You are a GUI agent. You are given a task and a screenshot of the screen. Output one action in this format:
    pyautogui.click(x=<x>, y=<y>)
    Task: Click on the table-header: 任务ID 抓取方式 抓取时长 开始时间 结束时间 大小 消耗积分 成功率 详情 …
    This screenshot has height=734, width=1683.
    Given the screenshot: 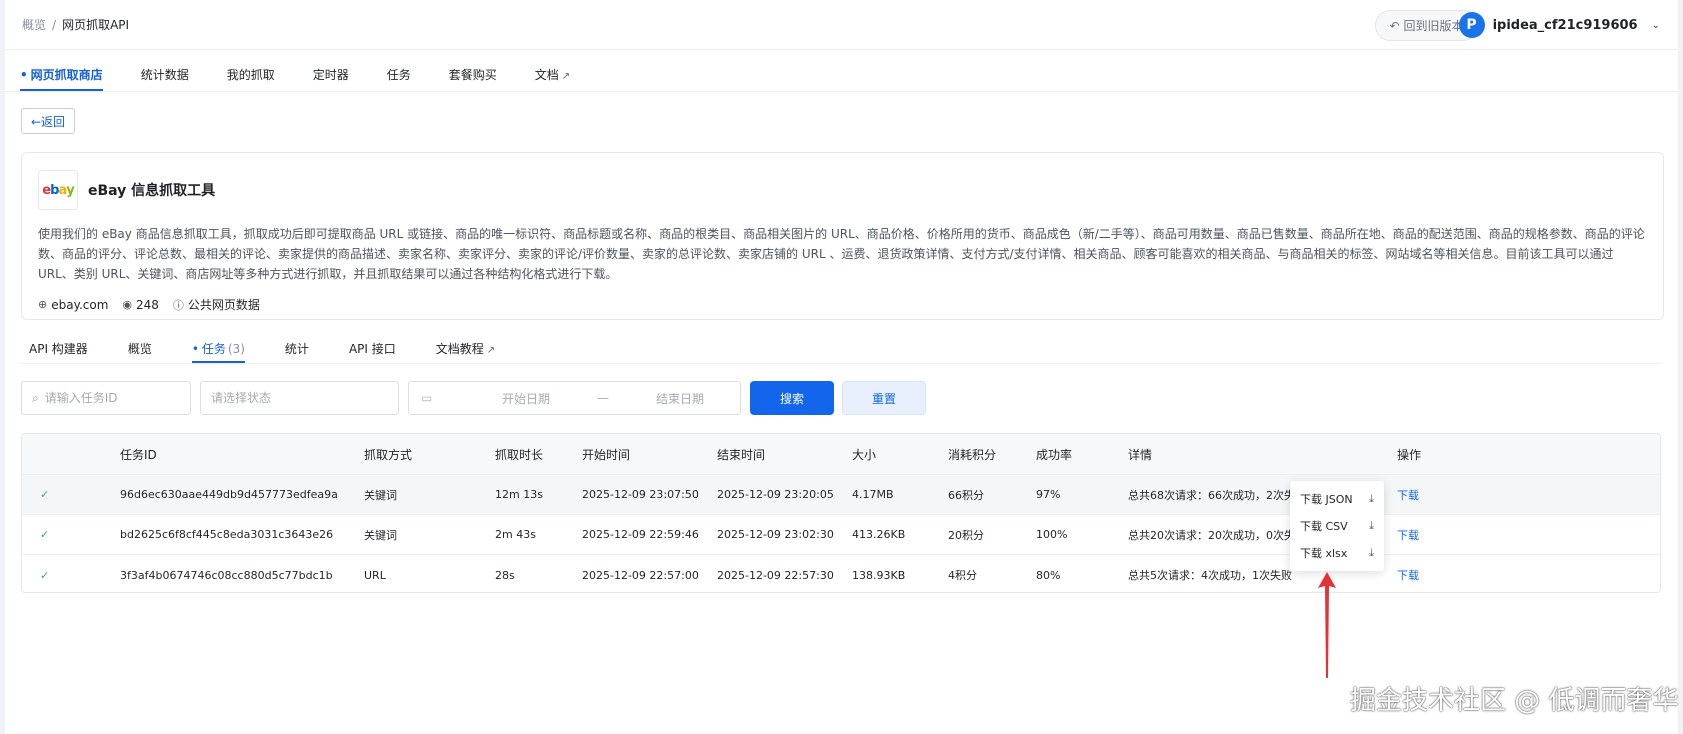 What is the action you would take?
    pyautogui.click(x=841, y=454)
    